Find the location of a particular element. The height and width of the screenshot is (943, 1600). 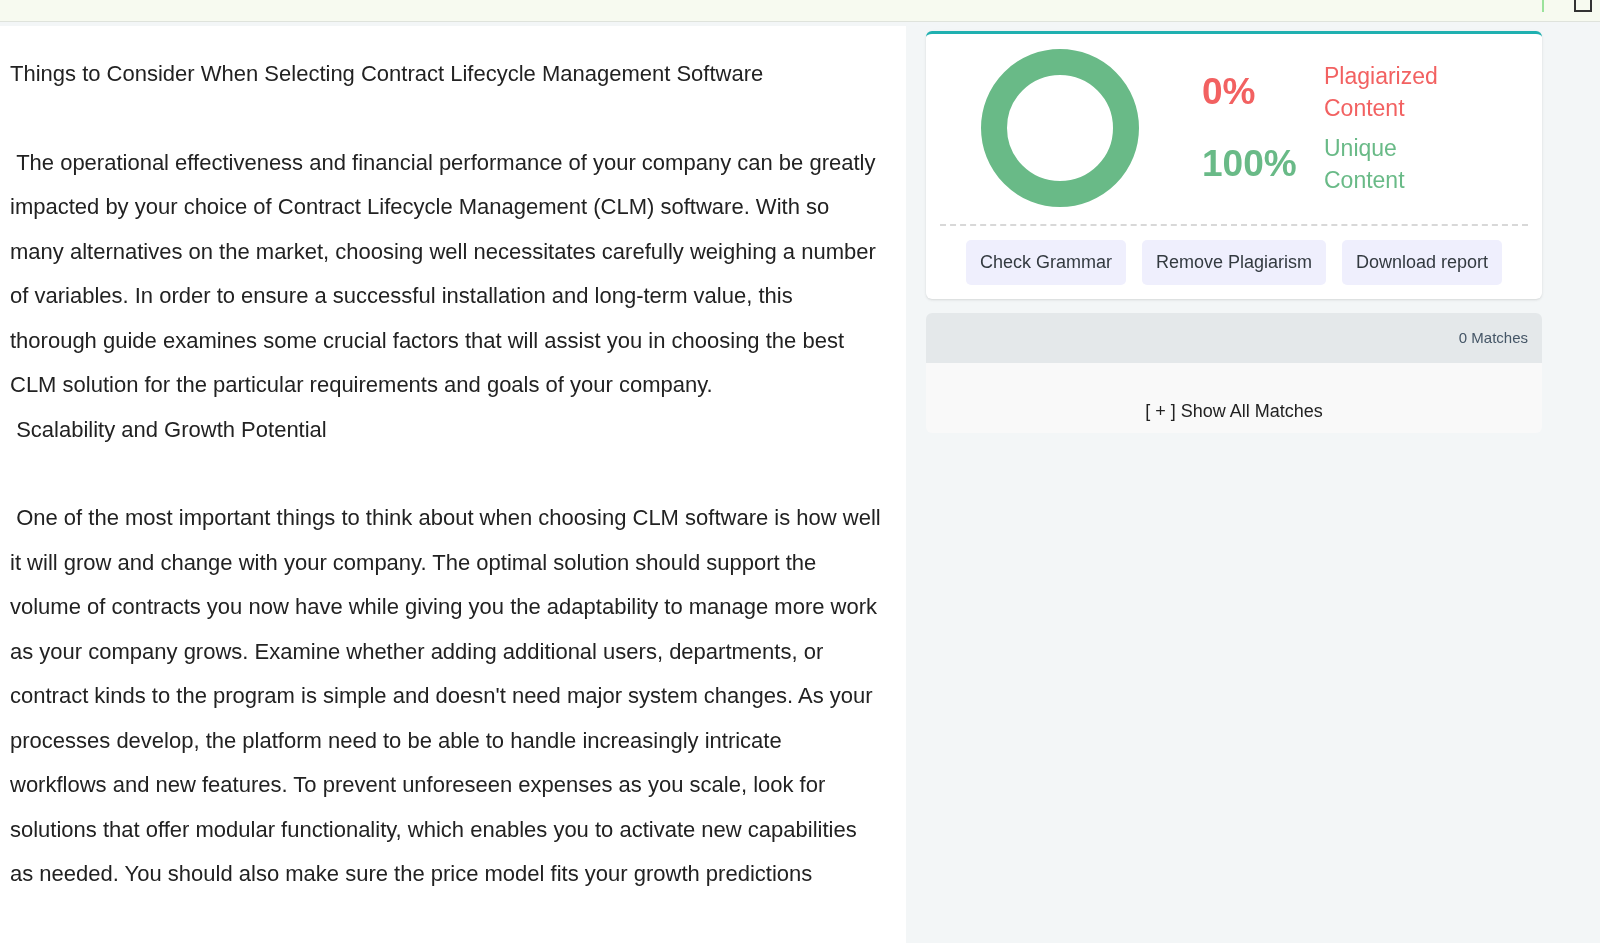

percentage-value: 100% is located at coordinates (1250, 164).